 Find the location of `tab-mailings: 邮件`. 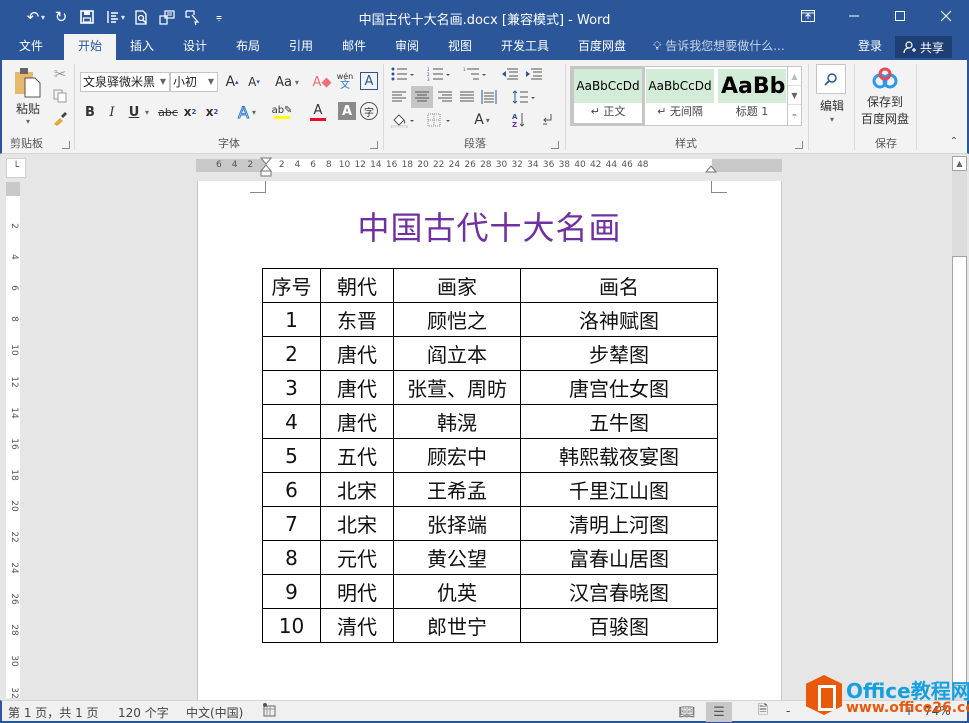

tab-mailings: 邮件 is located at coordinates (354, 47).